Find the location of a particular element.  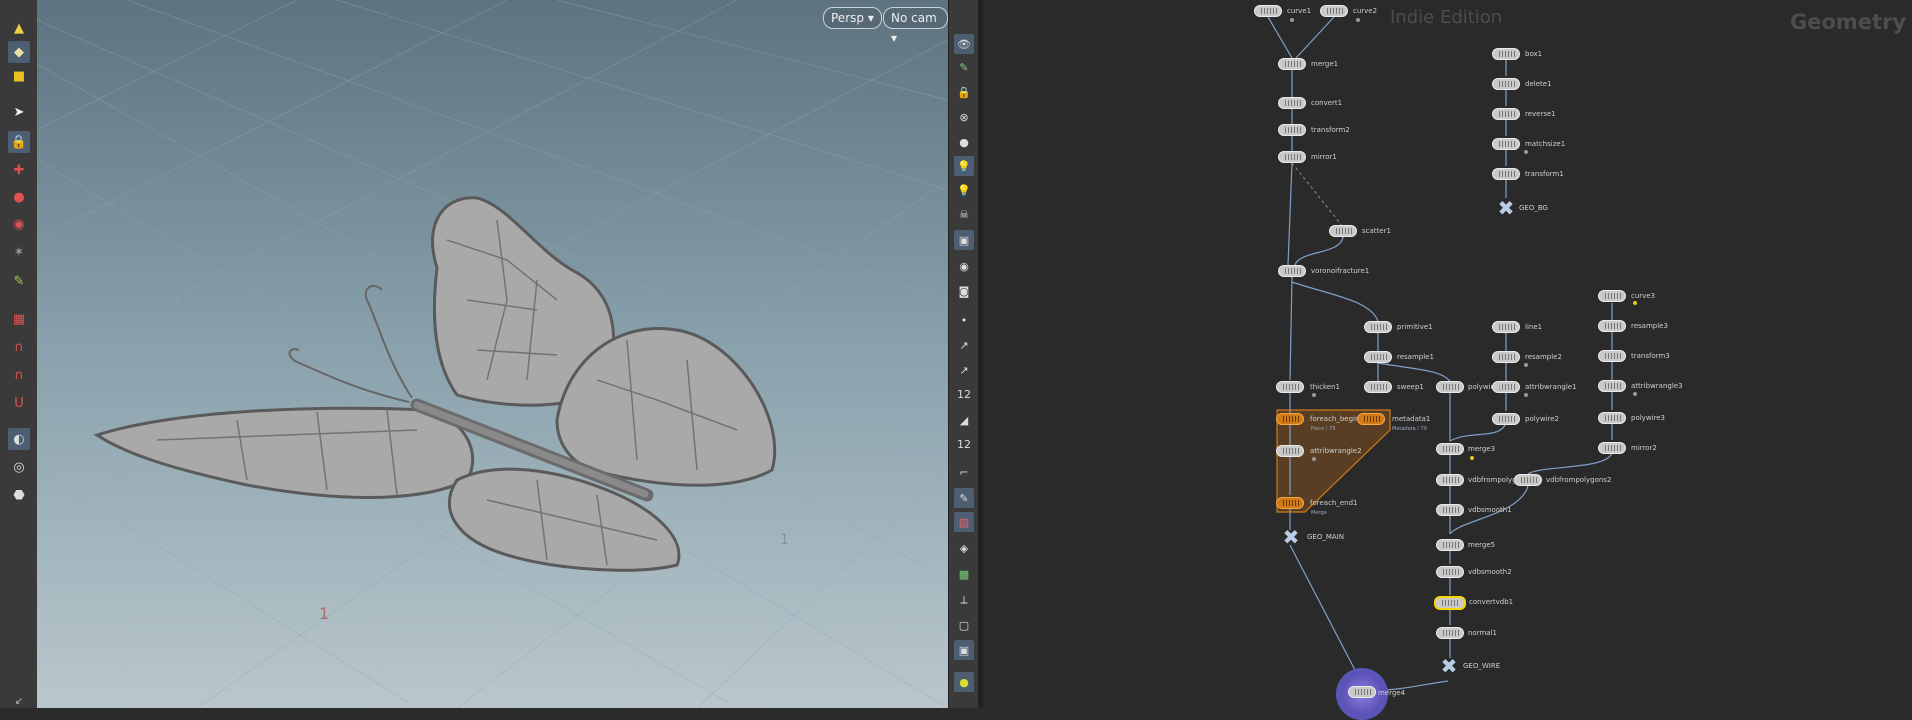

skull-icon: ☠ is located at coordinates (964, 214).